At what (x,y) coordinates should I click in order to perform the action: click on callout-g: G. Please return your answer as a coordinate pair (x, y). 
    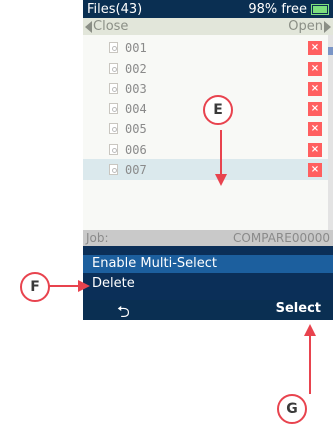
    Looking at the image, I should click on (292, 409).